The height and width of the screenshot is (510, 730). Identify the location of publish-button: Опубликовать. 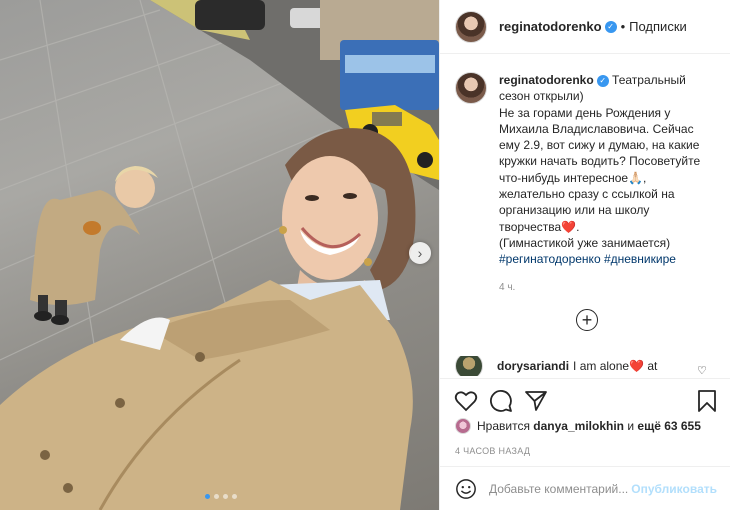
(674, 489).